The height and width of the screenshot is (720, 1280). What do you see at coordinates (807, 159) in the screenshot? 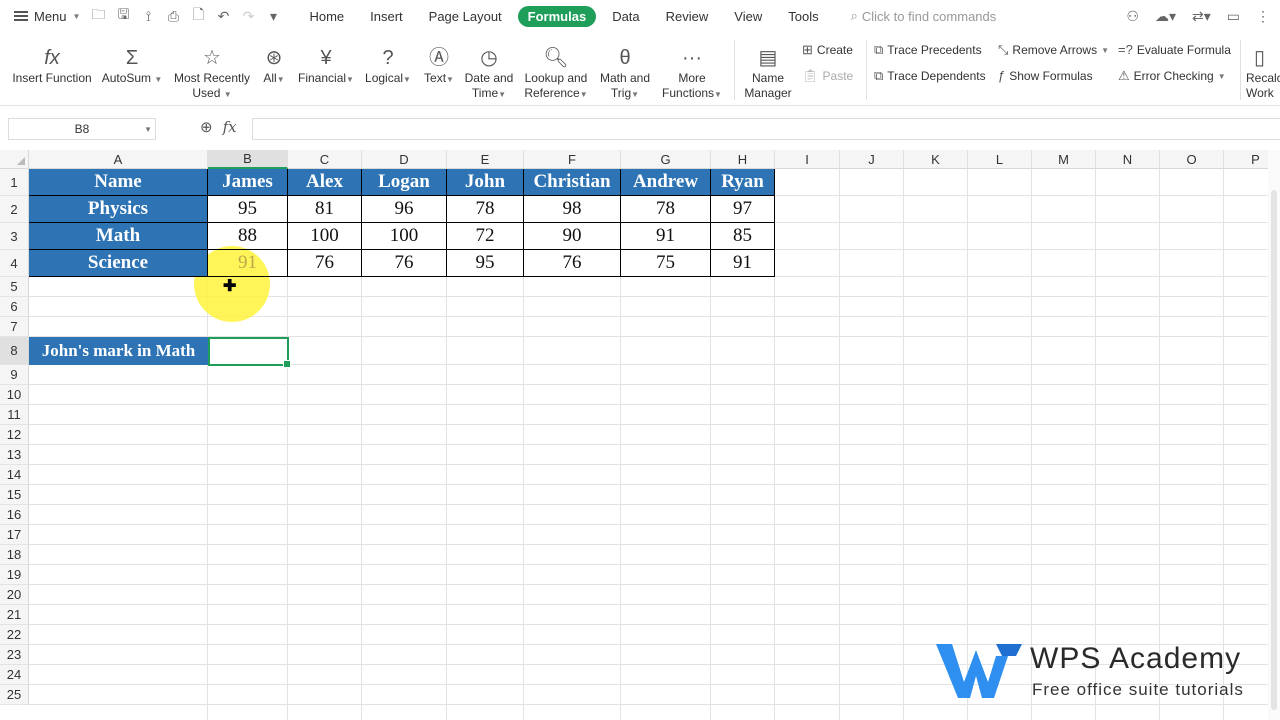
I see `column-header-i: I` at bounding box center [807, 159].